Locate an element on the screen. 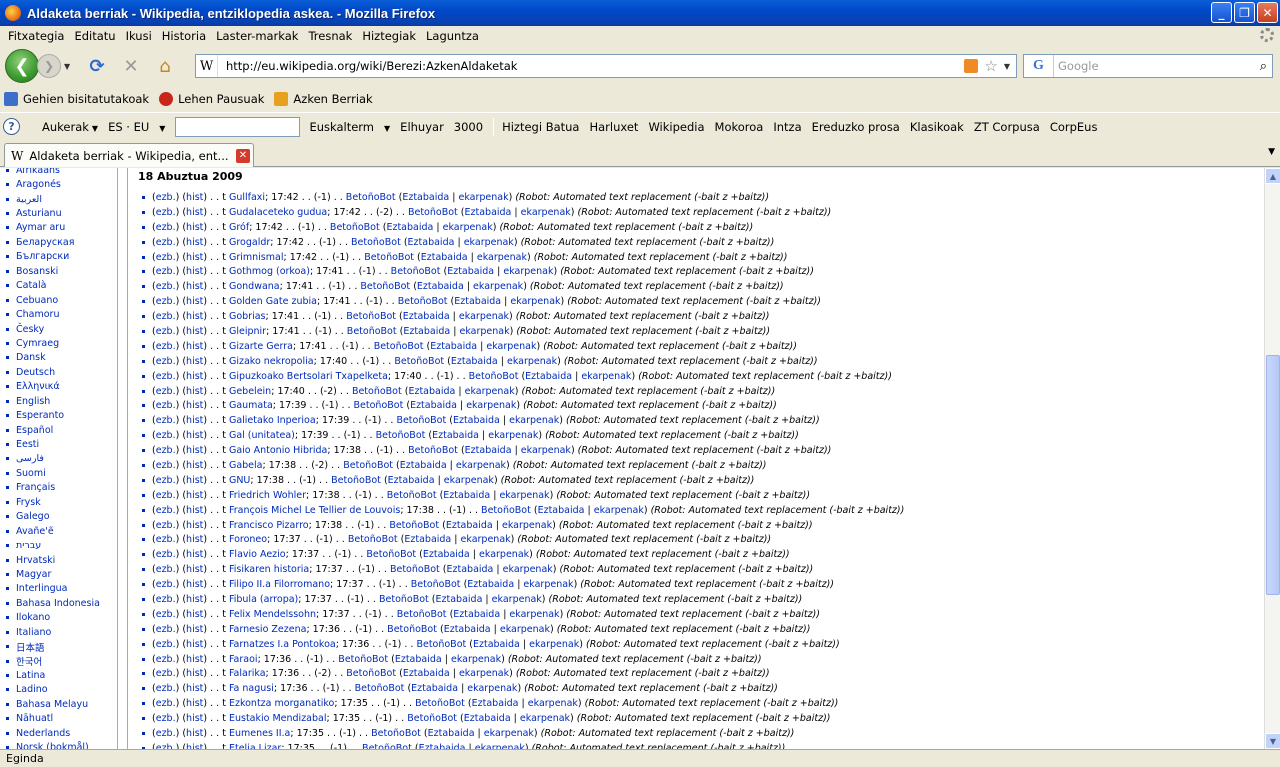 The image size is (1280, 767). sidebar-language-link: Dansk is located at coordinates (53, 358).